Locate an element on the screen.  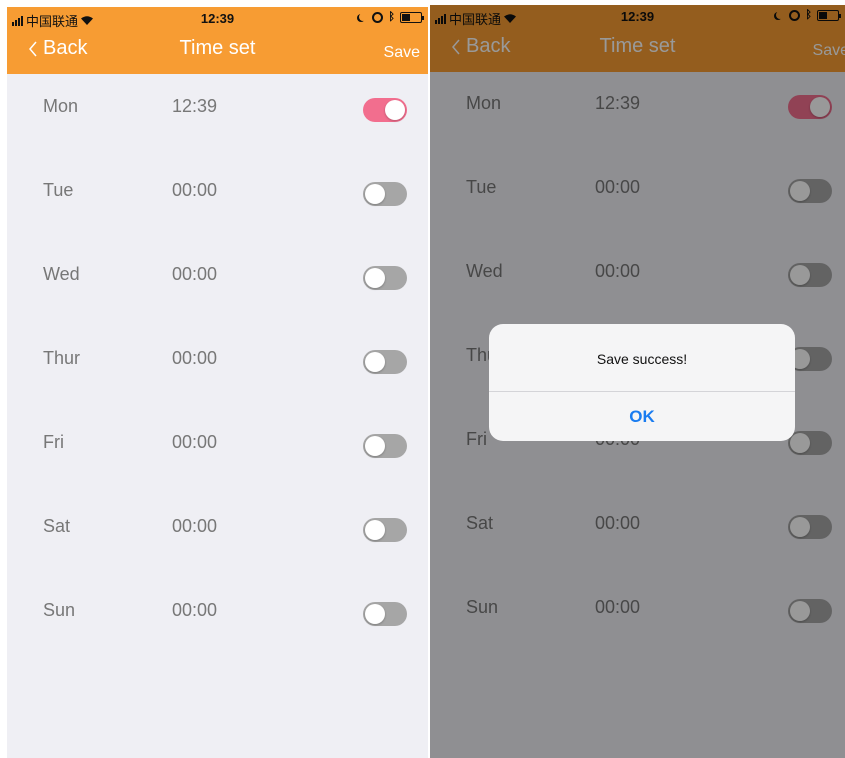
bluetooth-icon: ᛒ is located at coordinates (391, 17).